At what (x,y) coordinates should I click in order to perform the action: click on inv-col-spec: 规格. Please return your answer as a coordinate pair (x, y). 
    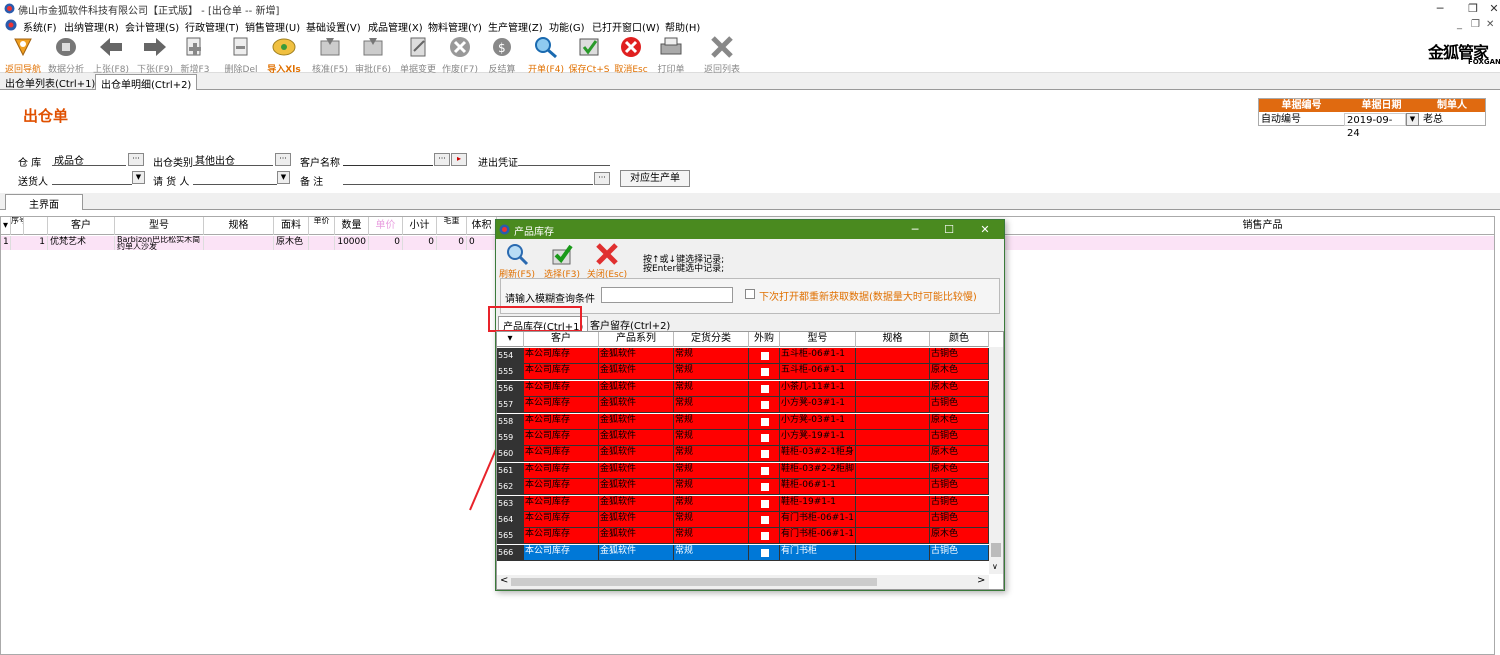
    Looking at the image, I should click on (893, 339).